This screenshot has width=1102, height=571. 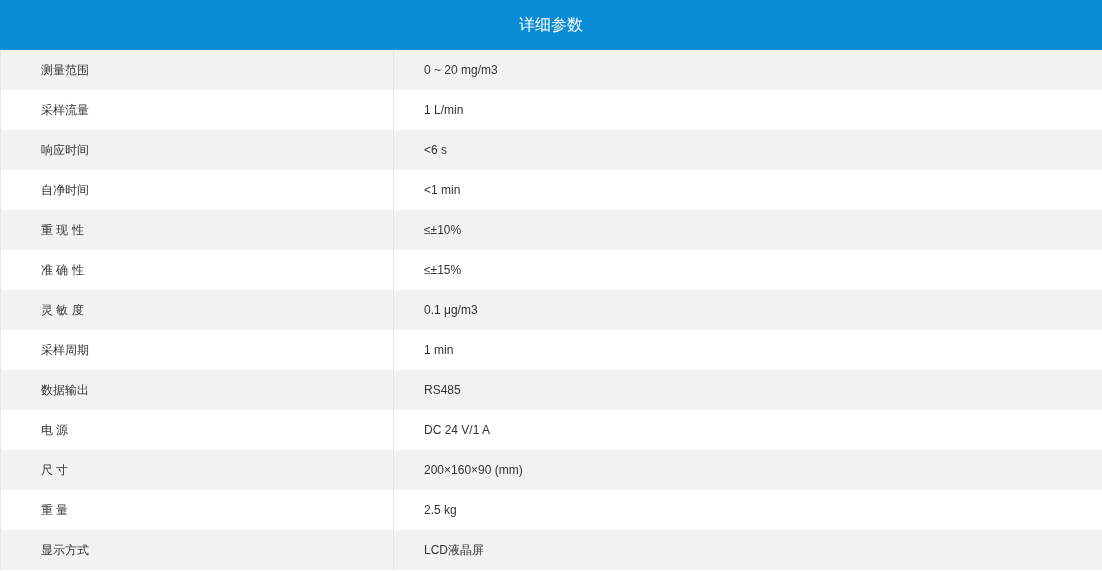 What do you see at coordinates (454, 550) in the screenshot?
I see `table-cell-text: LCD液晶屏` at bounding box center [454, 550].